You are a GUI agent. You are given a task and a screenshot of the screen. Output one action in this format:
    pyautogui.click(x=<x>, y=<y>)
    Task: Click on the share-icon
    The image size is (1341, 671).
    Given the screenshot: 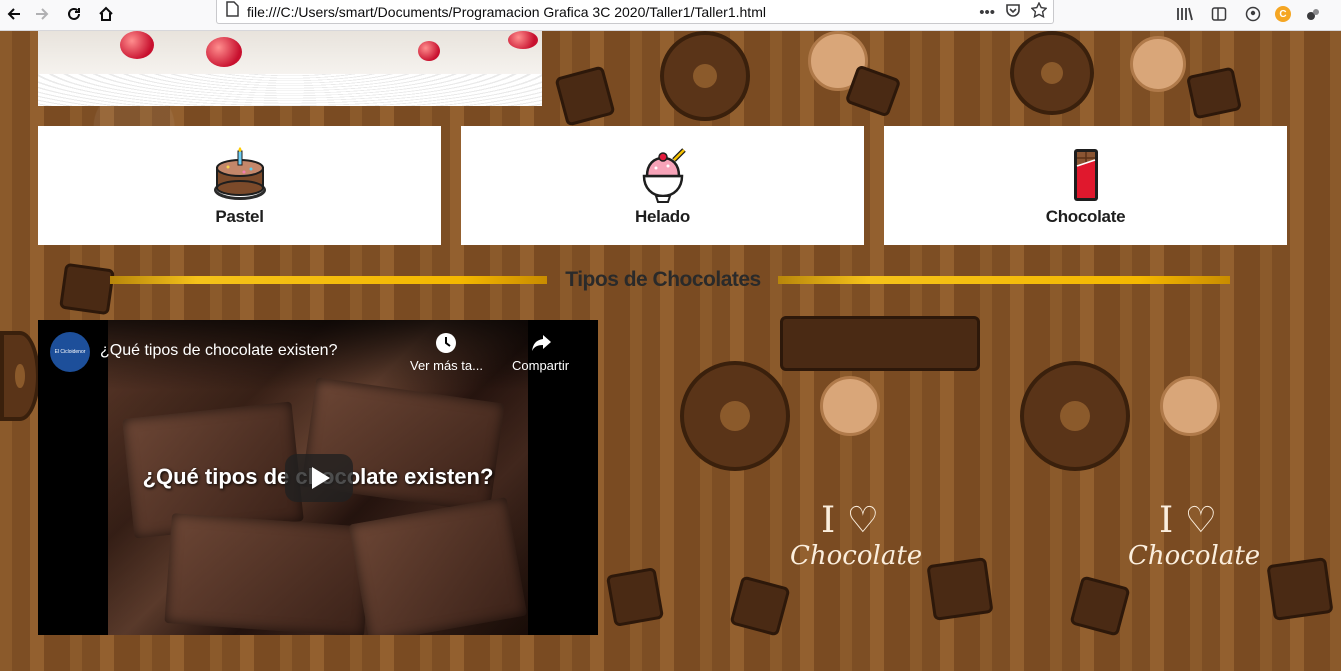 What is the action you would take?
    pyautogui.click(x=540, y=345)
    